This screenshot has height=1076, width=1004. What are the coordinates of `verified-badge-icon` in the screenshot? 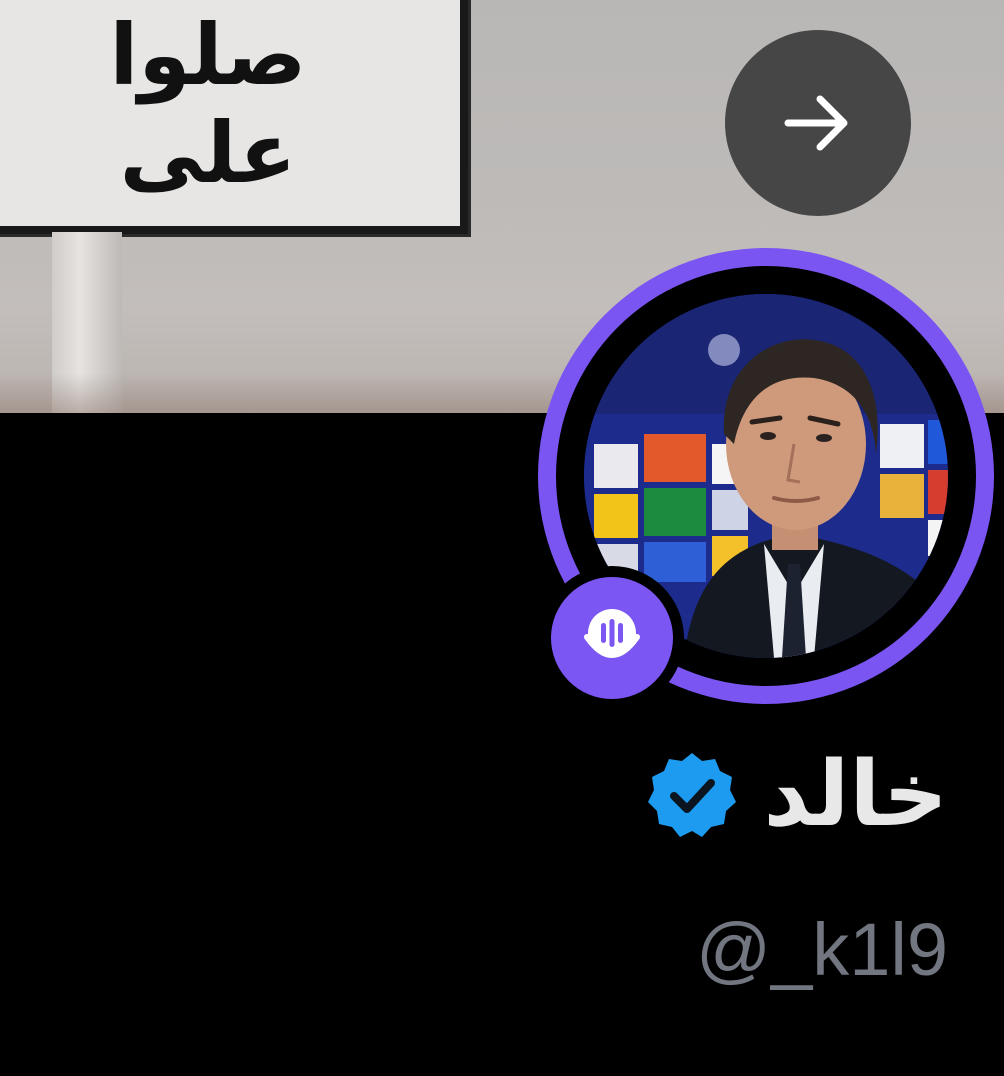 It's located at (692, 795).